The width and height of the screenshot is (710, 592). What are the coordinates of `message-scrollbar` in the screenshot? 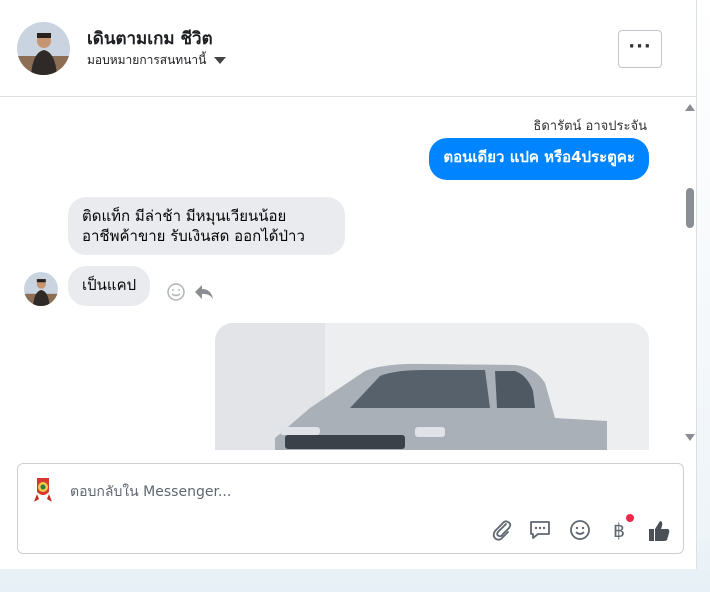 It's located at (690, 274).